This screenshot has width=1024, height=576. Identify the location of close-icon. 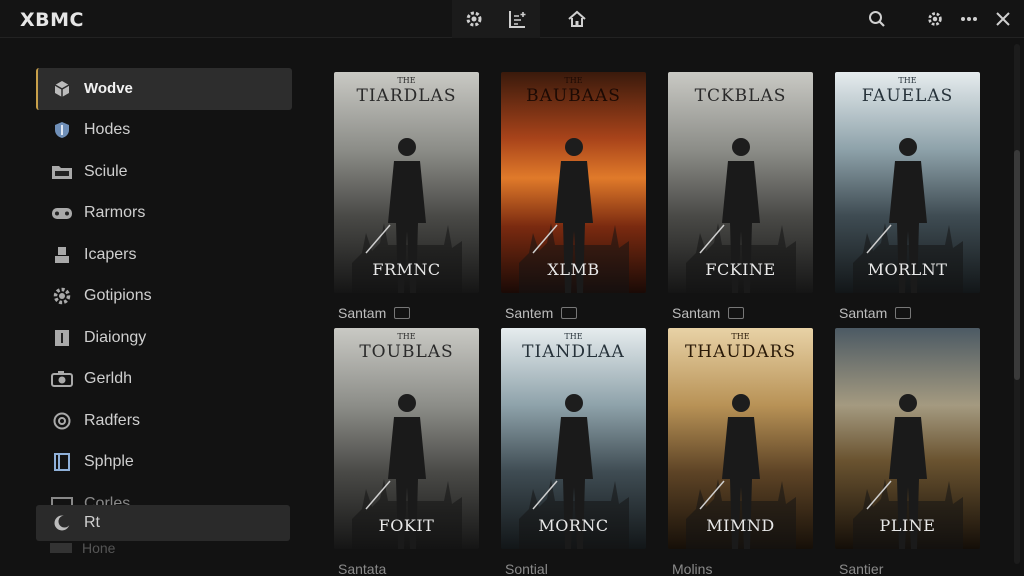
(1003, 19).